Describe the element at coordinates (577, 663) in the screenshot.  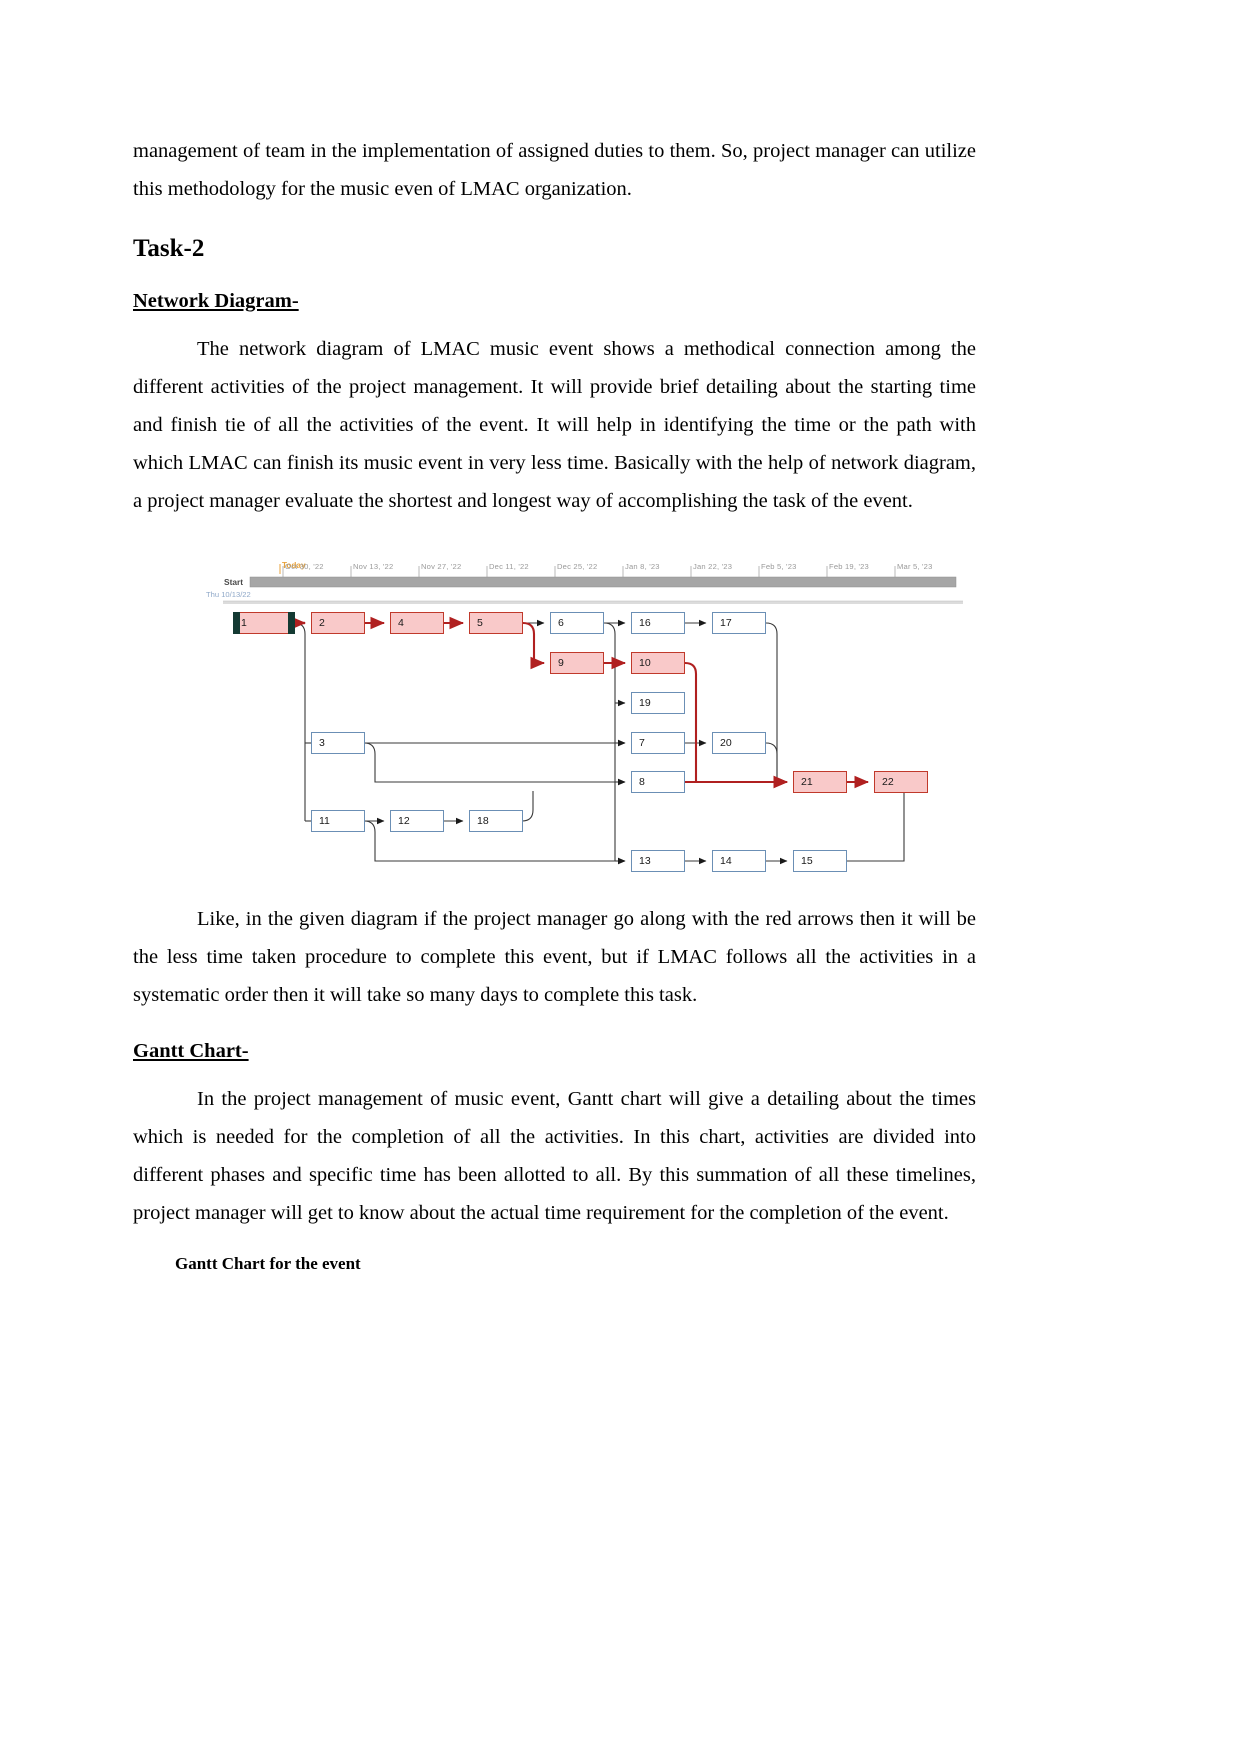
I see `network-node-9: 9` at that location.